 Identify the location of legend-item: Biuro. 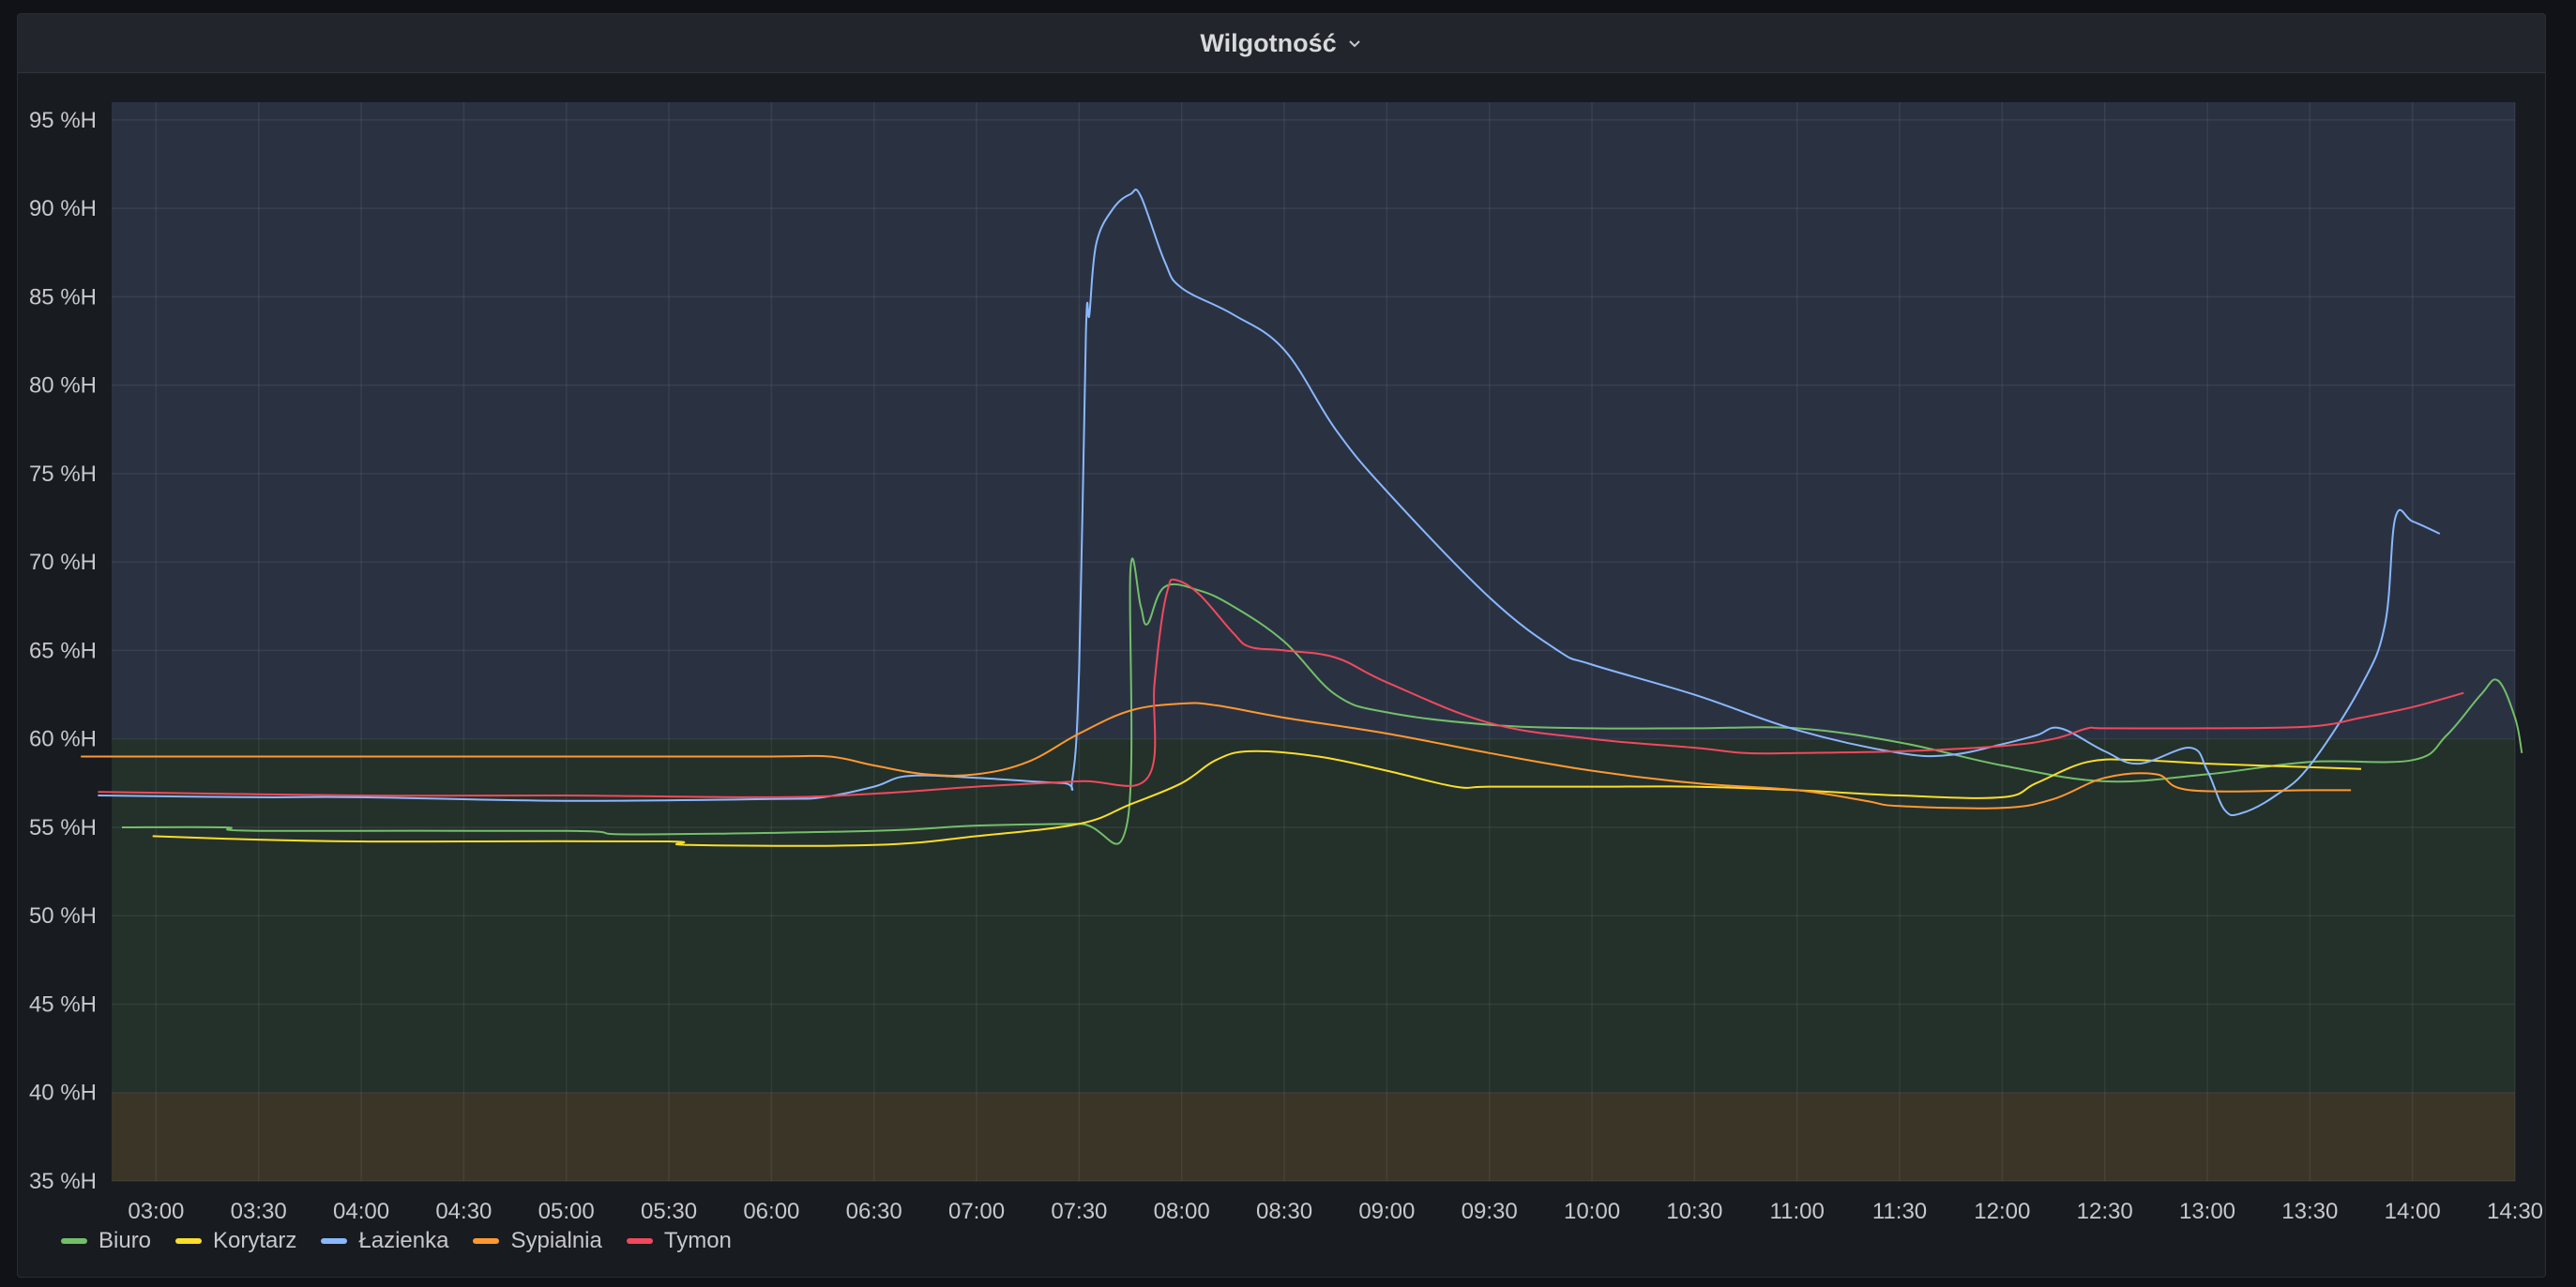
(106, 1241).